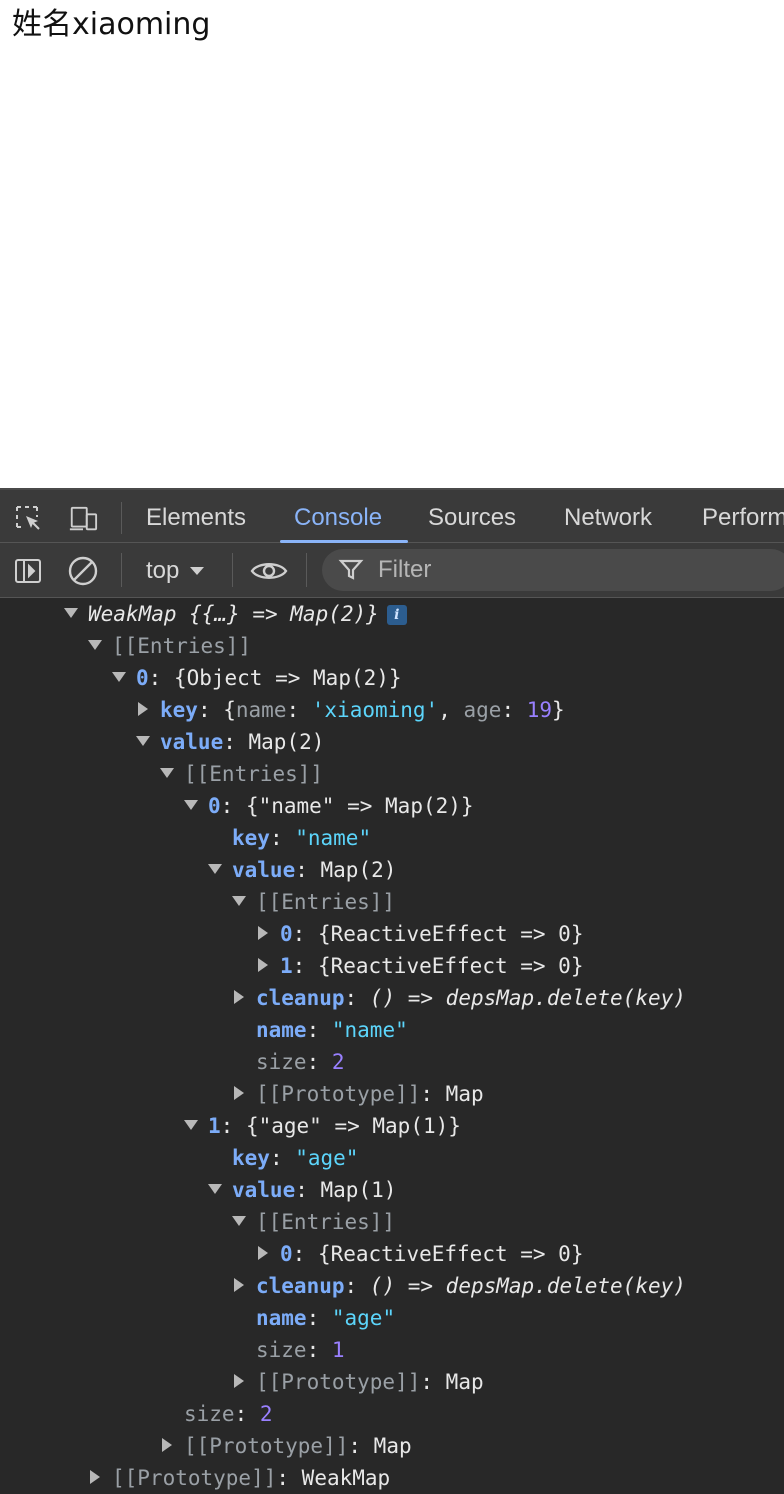 The height and width of the screenshot is (1494, 784). I want to click on info-badge-icon: i, so click(396, 615).